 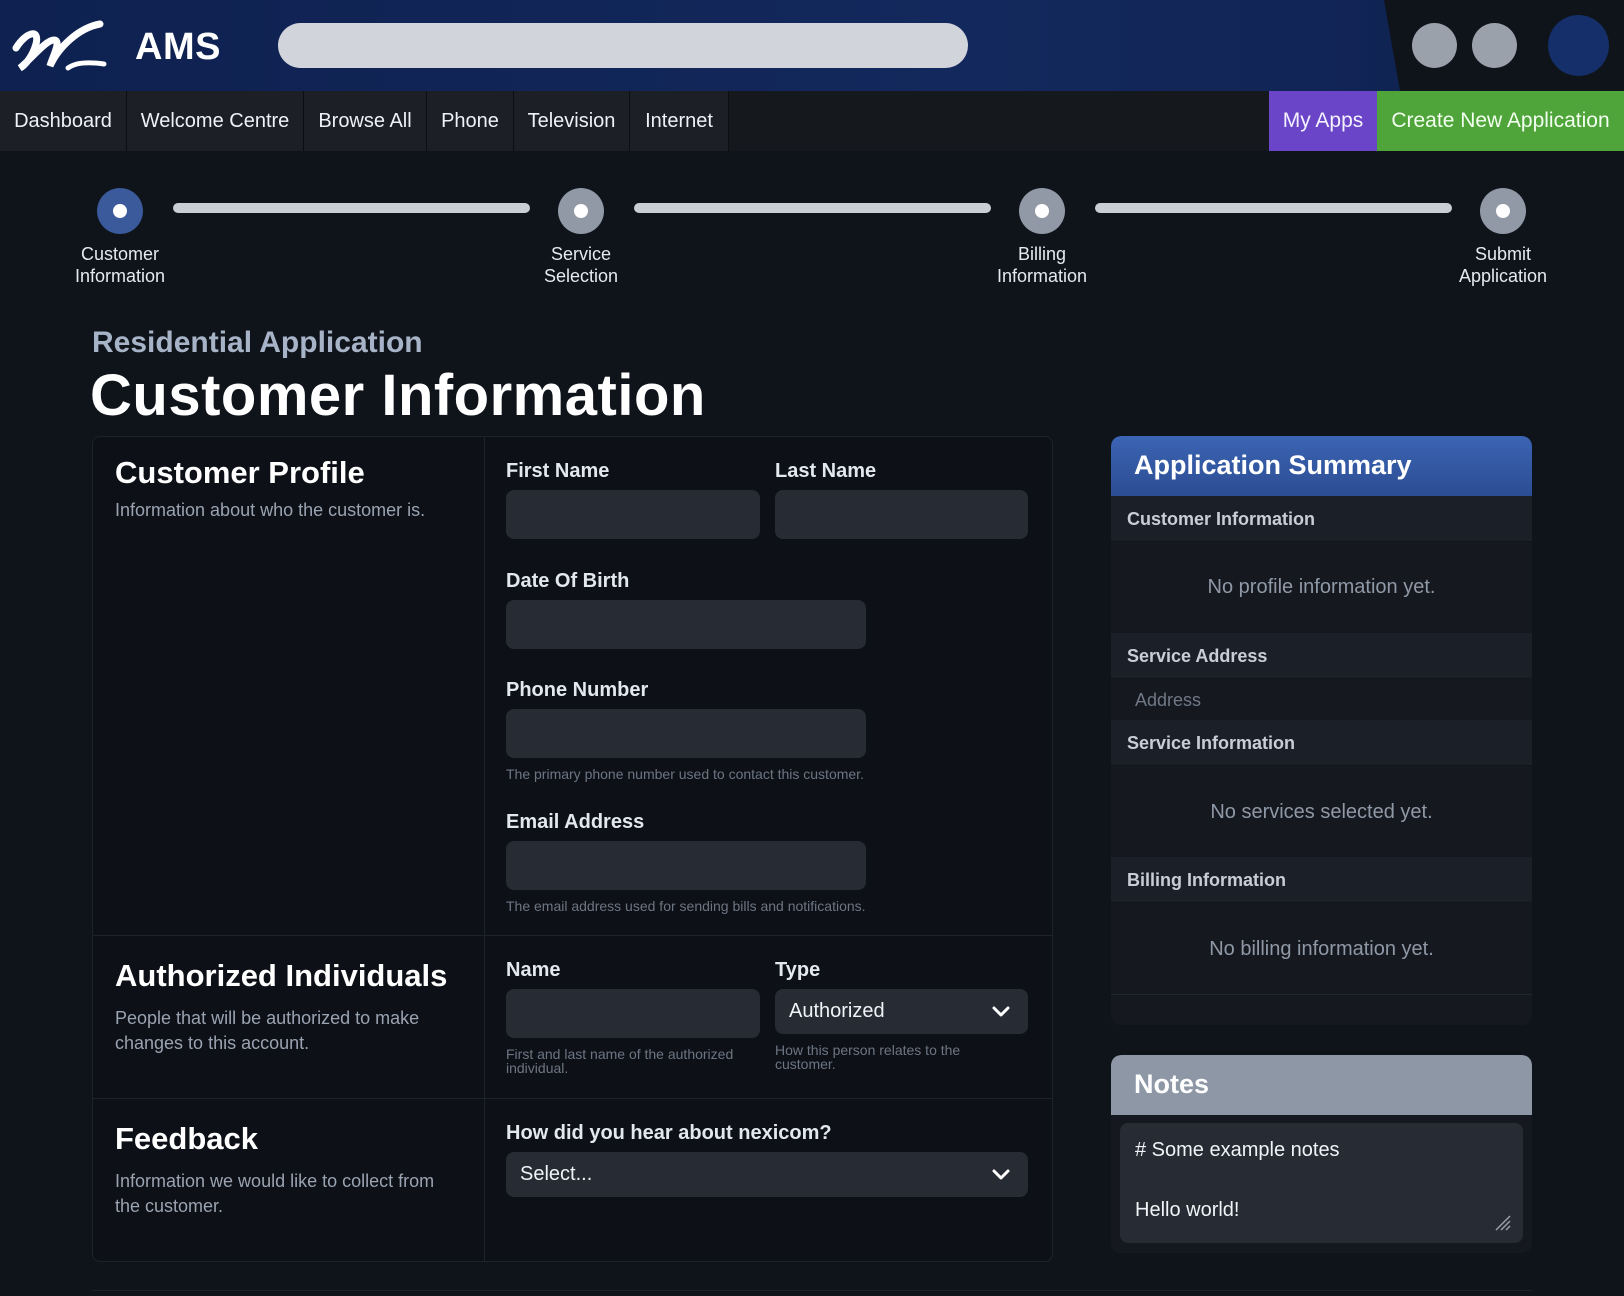 What do you see at coordinates (1273, 465) in the screenshot?
I see `summary-title: Application Summary` at bounding box center [1273, 465].